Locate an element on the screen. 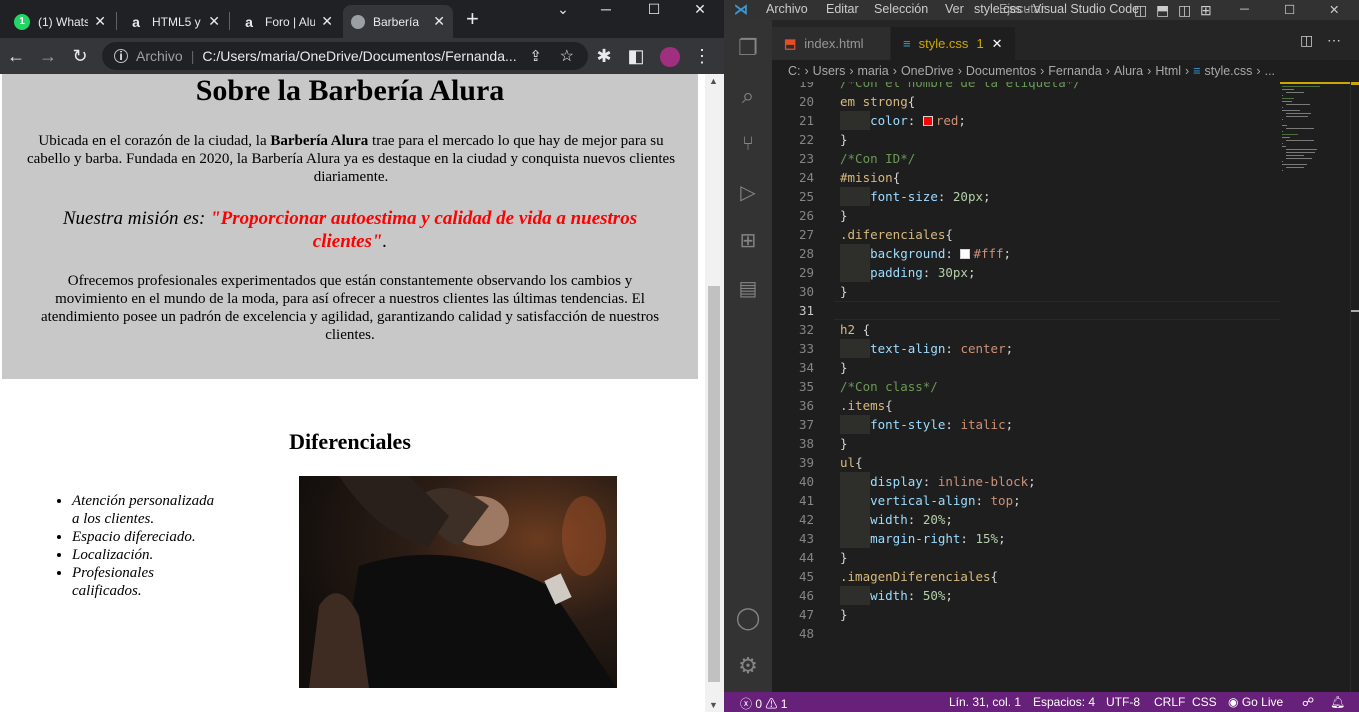 This screenshot has height=712, width=1359. search-icon: ⌕ is located at coordinates (748, 96).